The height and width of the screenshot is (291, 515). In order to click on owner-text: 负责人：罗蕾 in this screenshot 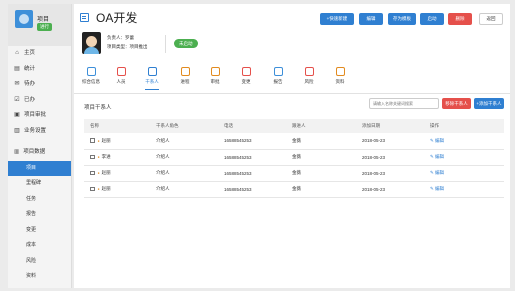, I will do `click(120, 37)`.